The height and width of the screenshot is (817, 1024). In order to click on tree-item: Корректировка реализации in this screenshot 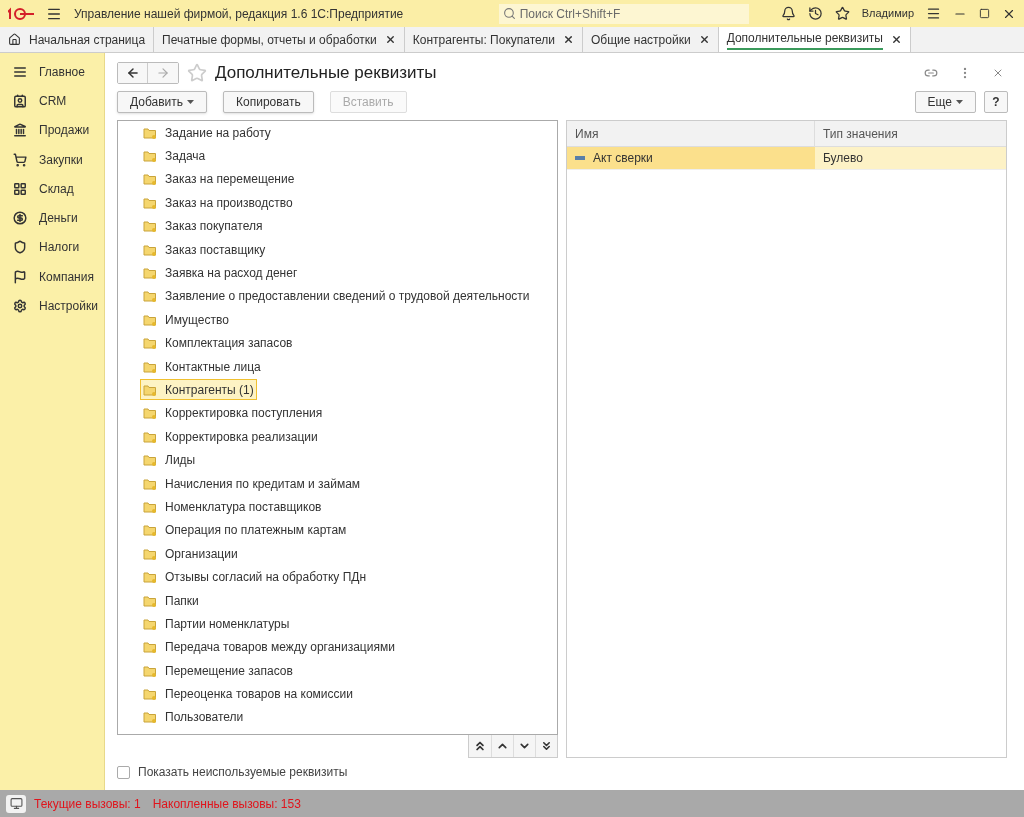, I will do `click(230, 437)`.